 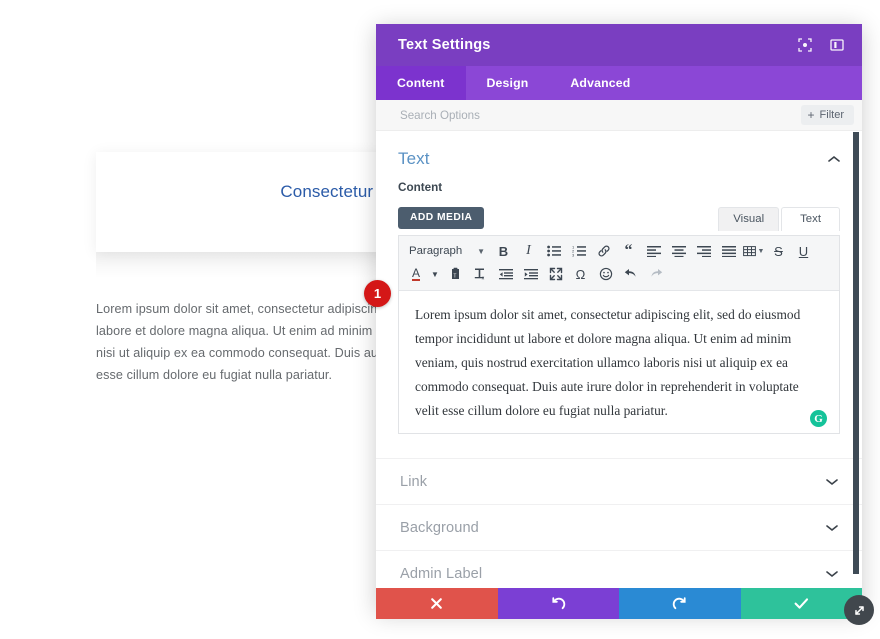 I want to click on filter-button: + Filter, so click(x=827, y=115).